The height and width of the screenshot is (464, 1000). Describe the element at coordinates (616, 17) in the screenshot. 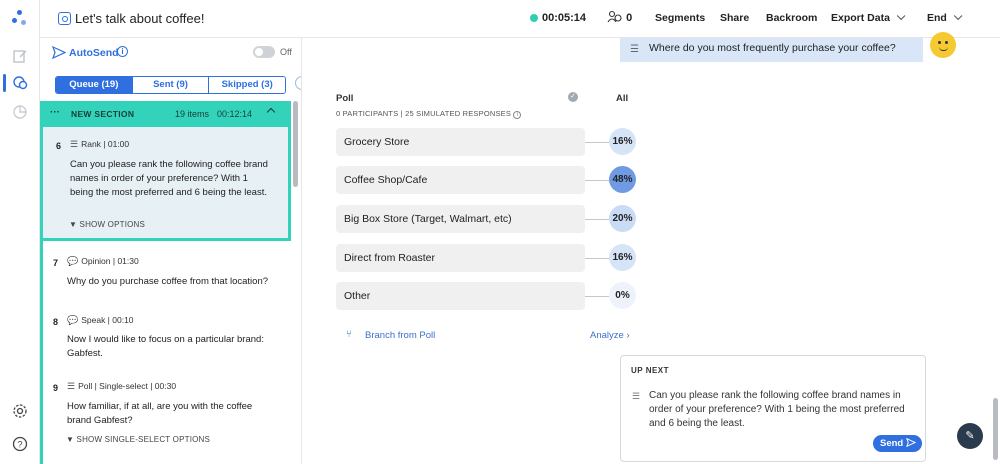

I see `participants-icon` at that location.